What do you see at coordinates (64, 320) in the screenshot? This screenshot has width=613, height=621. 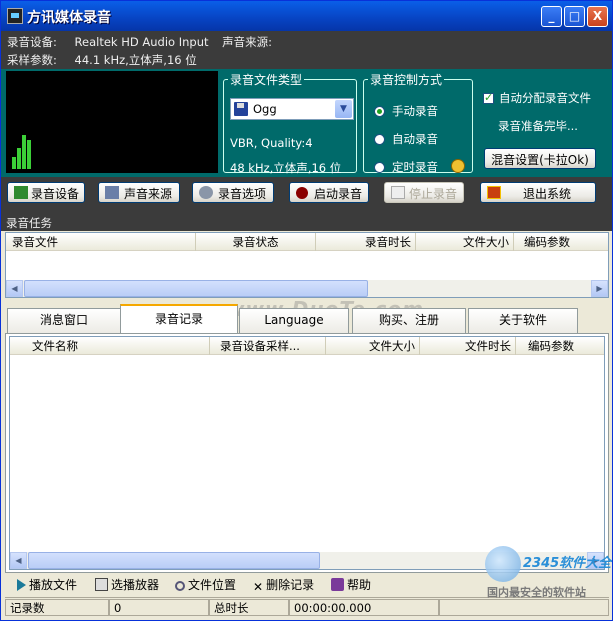 I see `tab-messages: 消息窗口` at bounding box center [64, 320].